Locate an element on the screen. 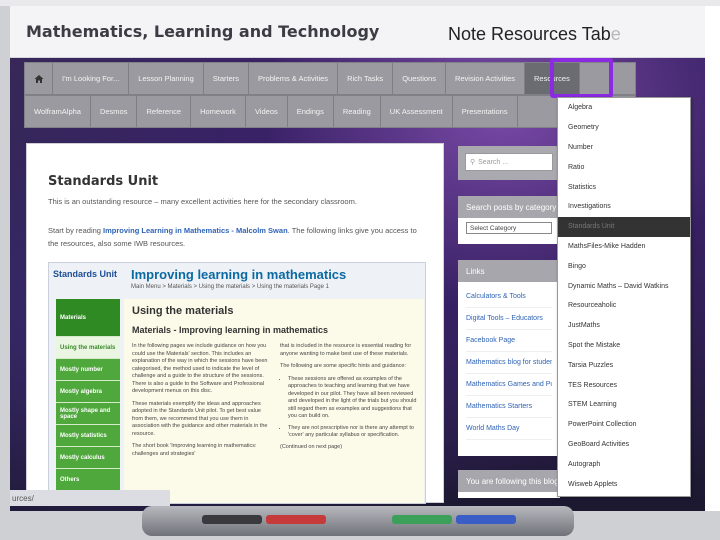  following-panel: You are following this blog is located at coordinates (509, 484).